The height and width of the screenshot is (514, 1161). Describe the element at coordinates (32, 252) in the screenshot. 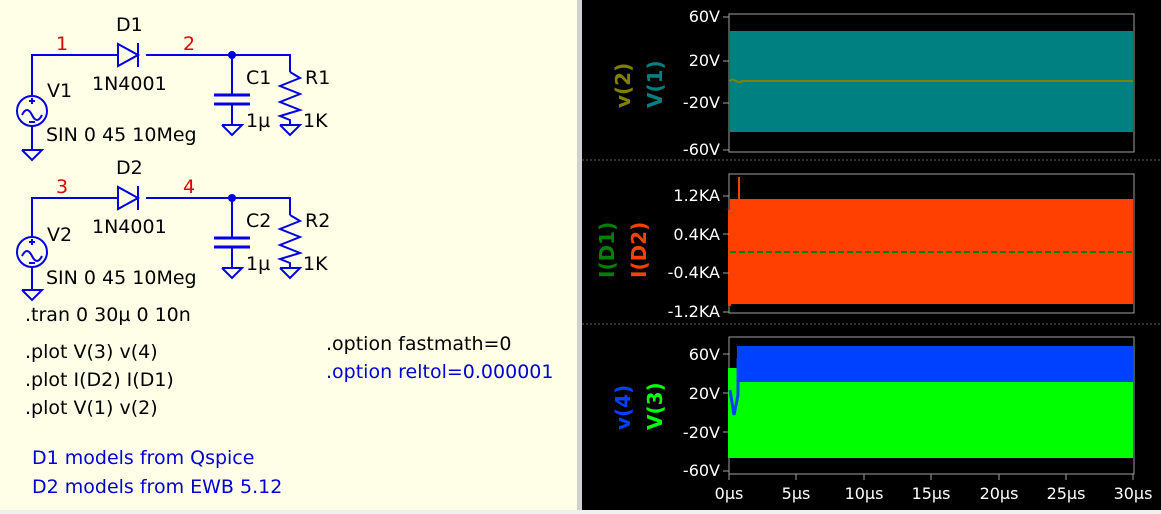

I see `voltage-source-v2` at that location.